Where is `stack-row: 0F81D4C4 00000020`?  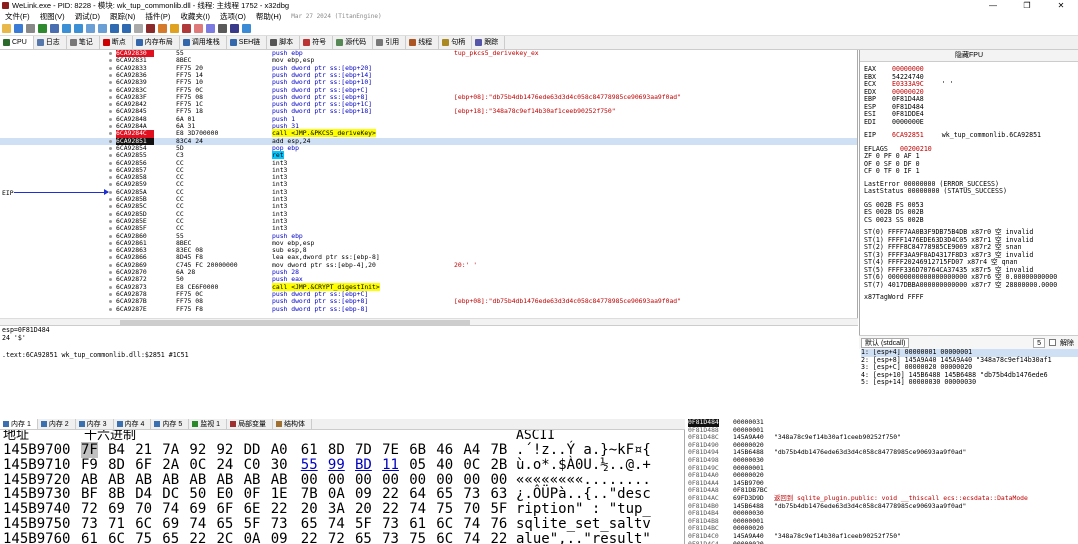 stack-row: 0F81D4C4 00000020 is located at coordinates (882, 542).